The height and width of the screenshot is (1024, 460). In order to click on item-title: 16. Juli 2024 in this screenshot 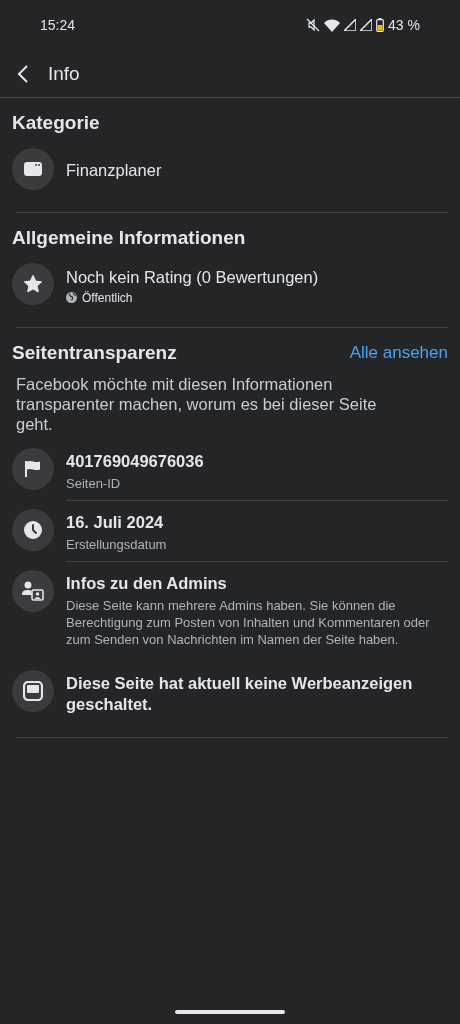, I will do `click(115, 522)`.